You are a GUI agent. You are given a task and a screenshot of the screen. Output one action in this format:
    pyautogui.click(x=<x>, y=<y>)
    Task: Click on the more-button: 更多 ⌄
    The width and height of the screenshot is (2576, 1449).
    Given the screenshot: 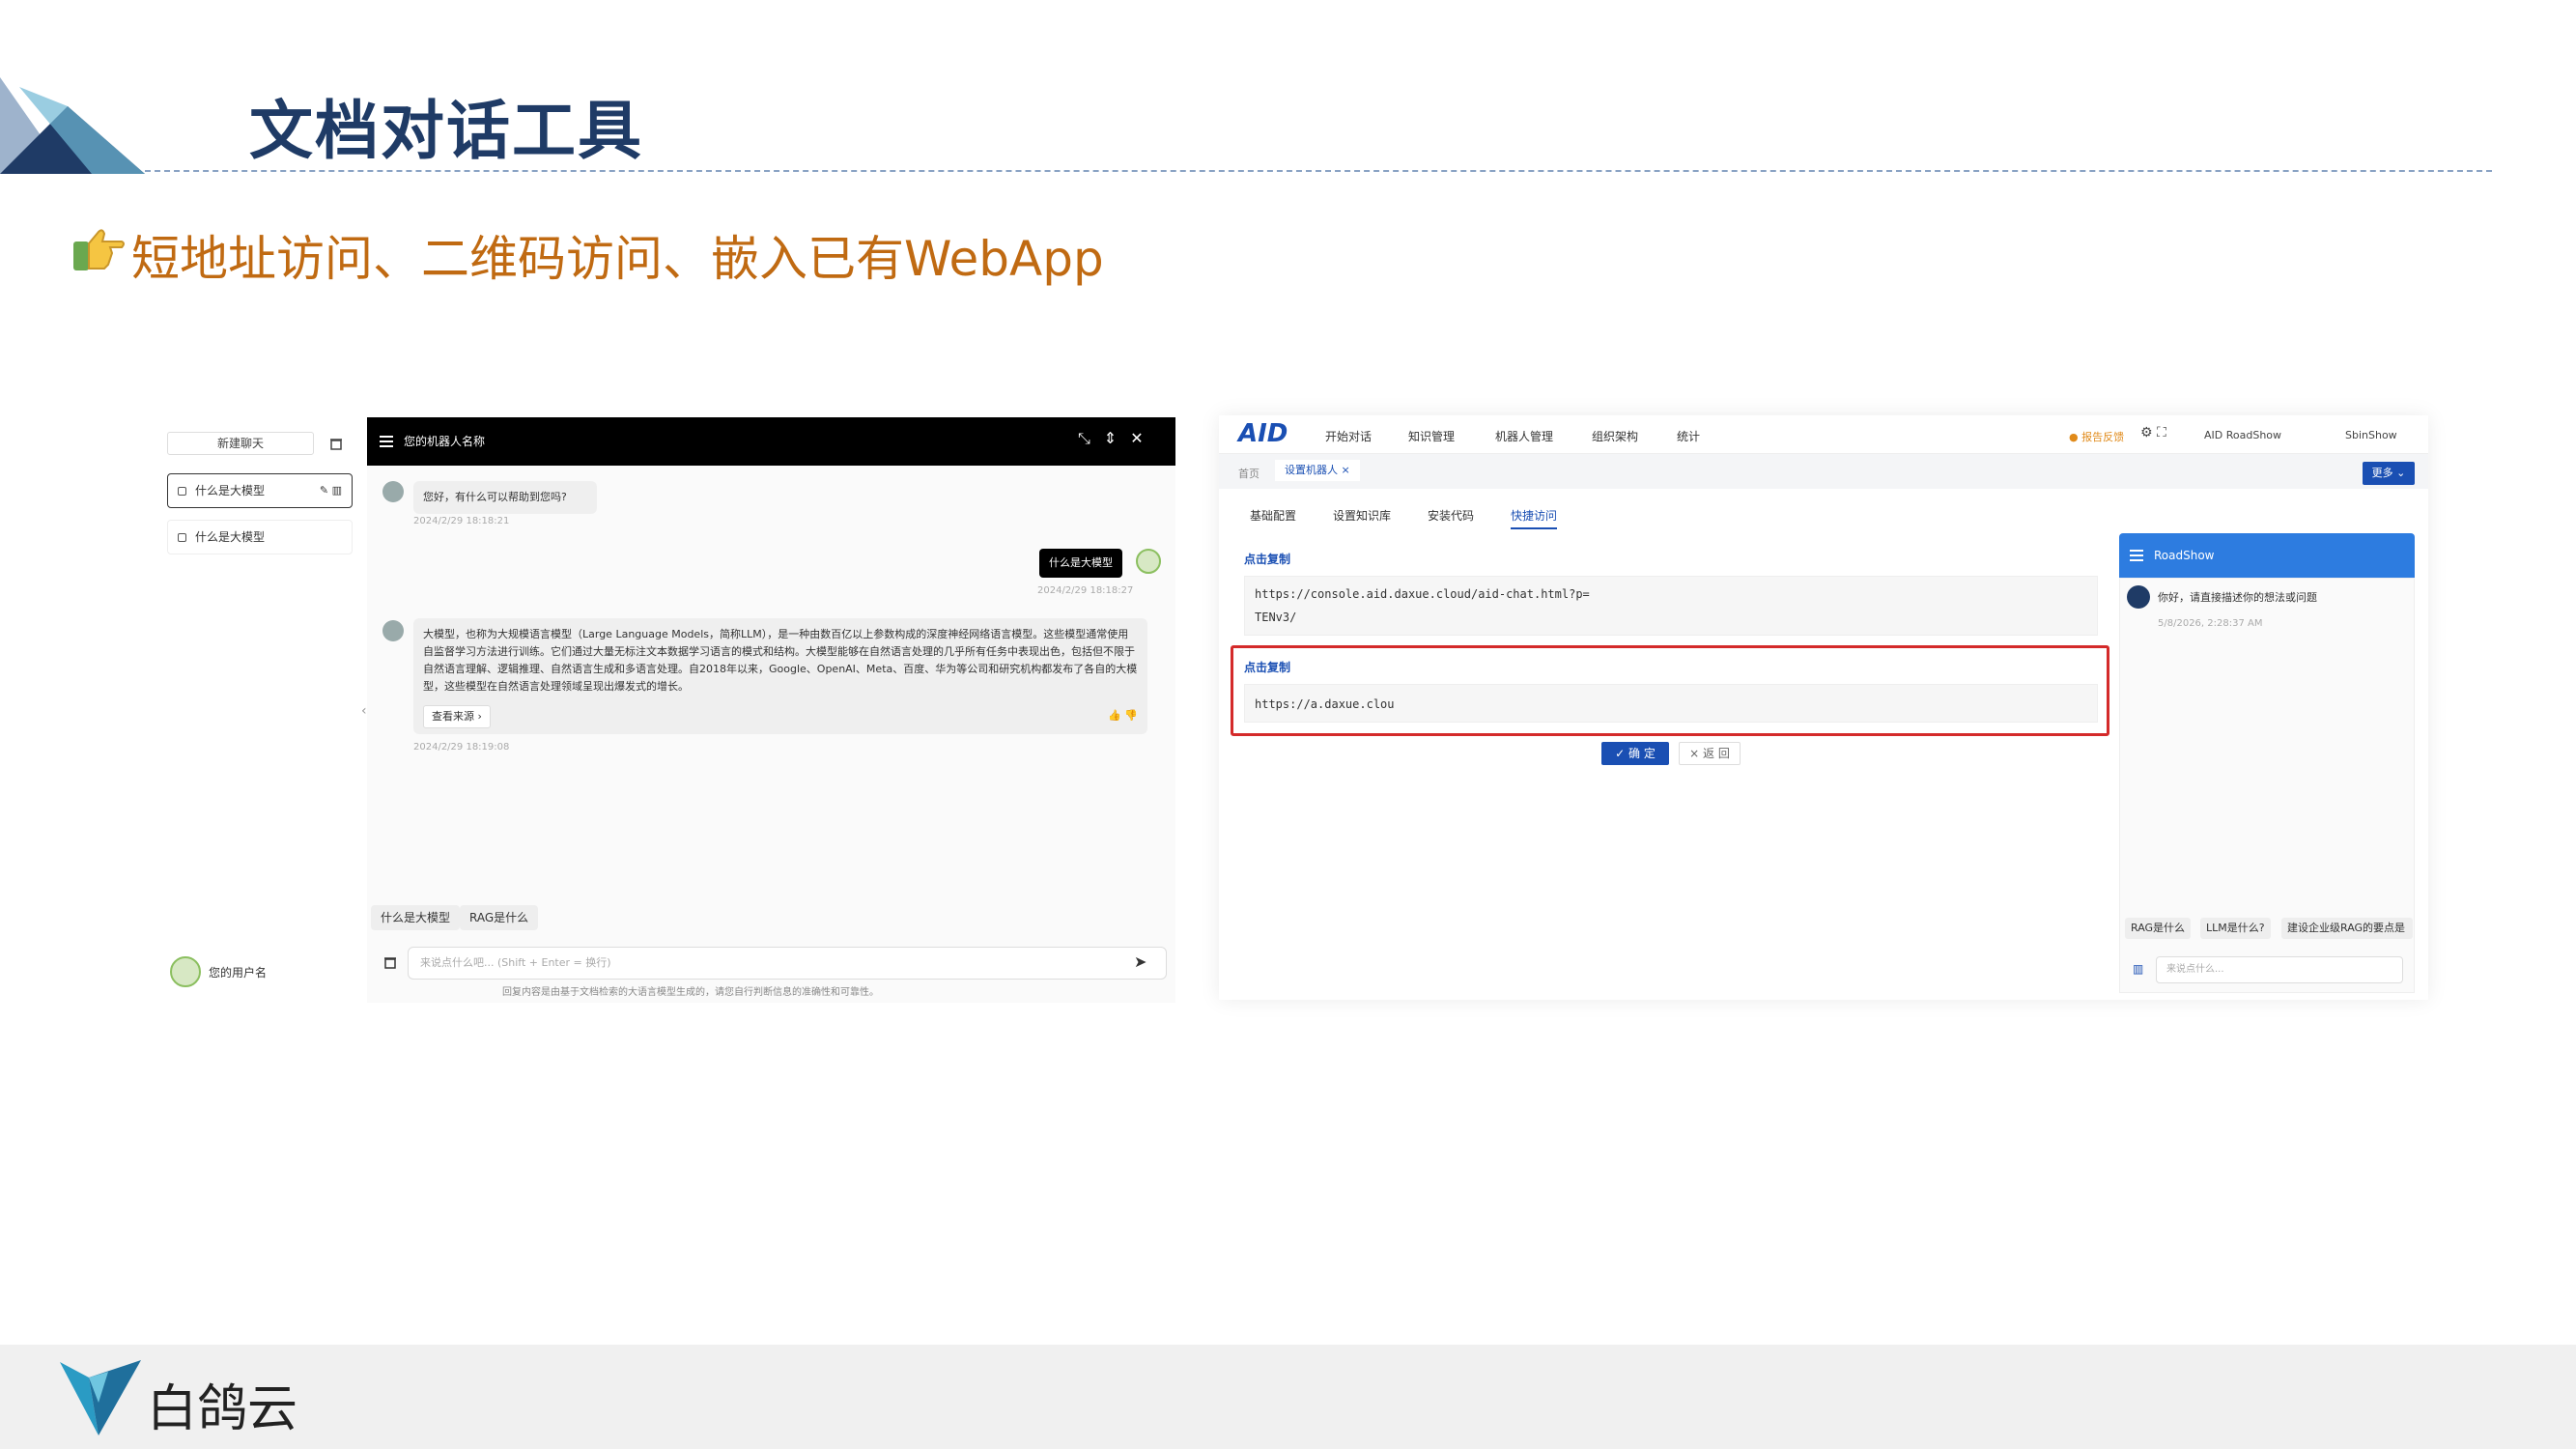 What is the action you would take?
    pyautogui.click(x=2389, y=473)
    